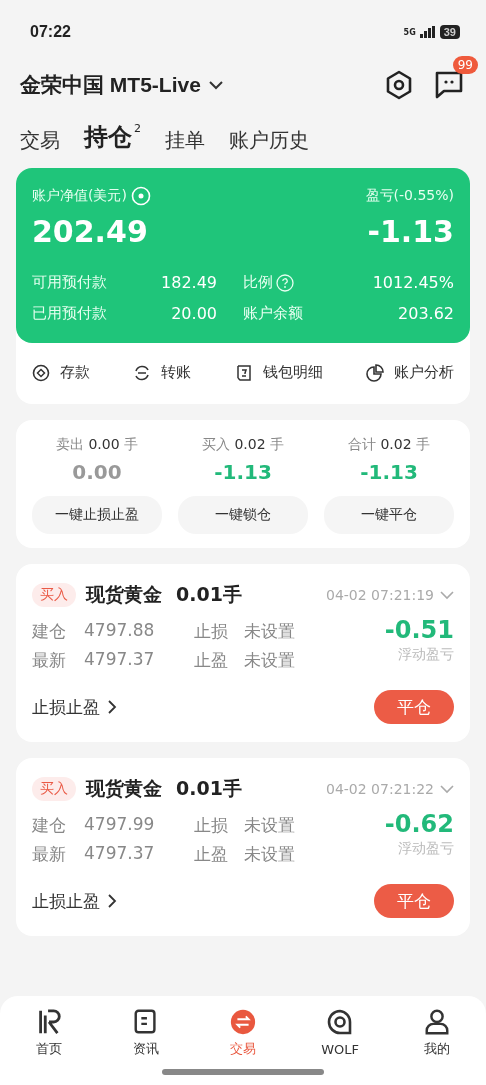  Describe the element at coordinates (419, 630) in the screenshot. I see `floating-pl-value: -0.51` at that location.